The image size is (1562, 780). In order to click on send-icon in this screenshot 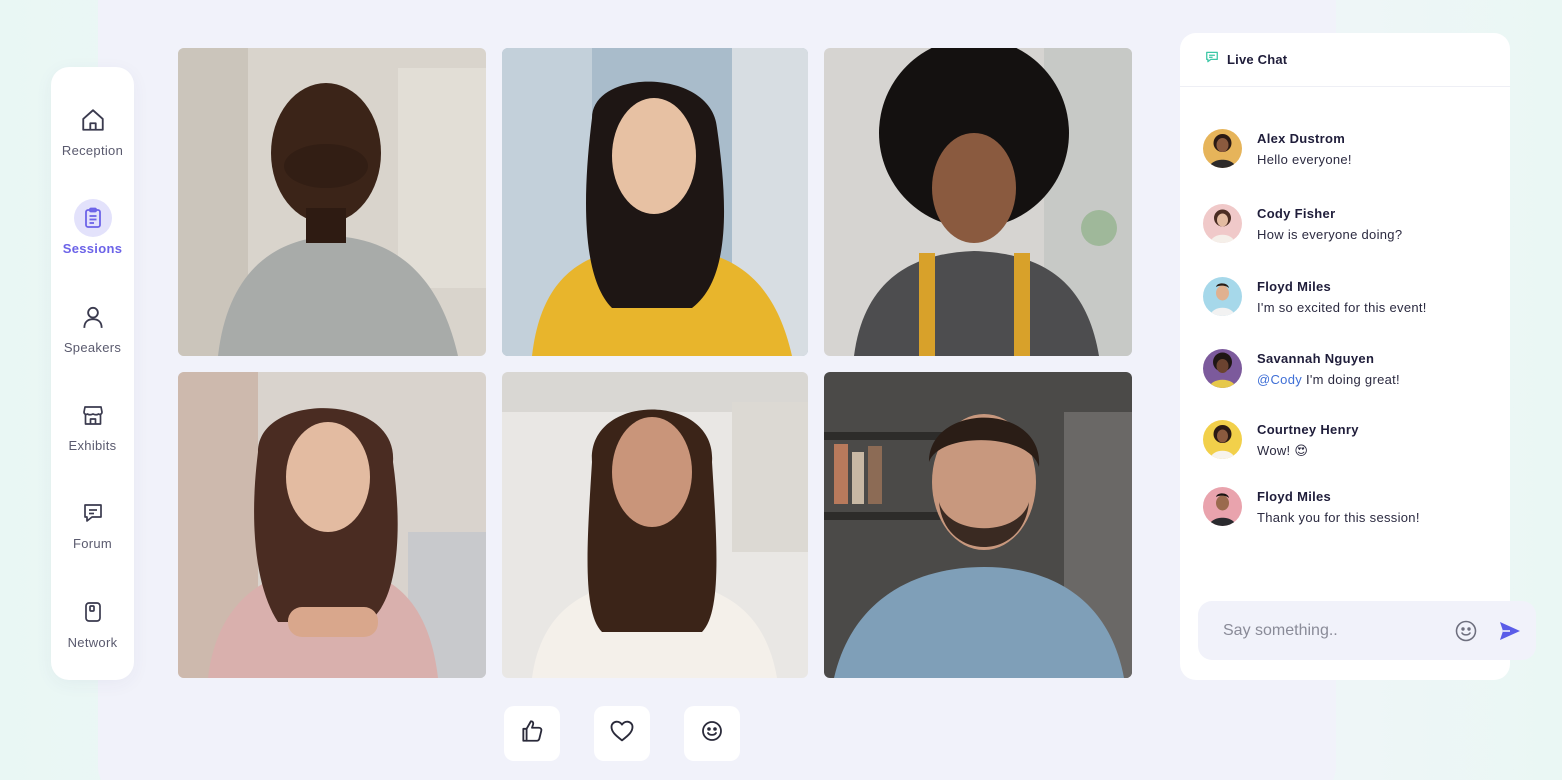, I will do `click(1510, 633)`.